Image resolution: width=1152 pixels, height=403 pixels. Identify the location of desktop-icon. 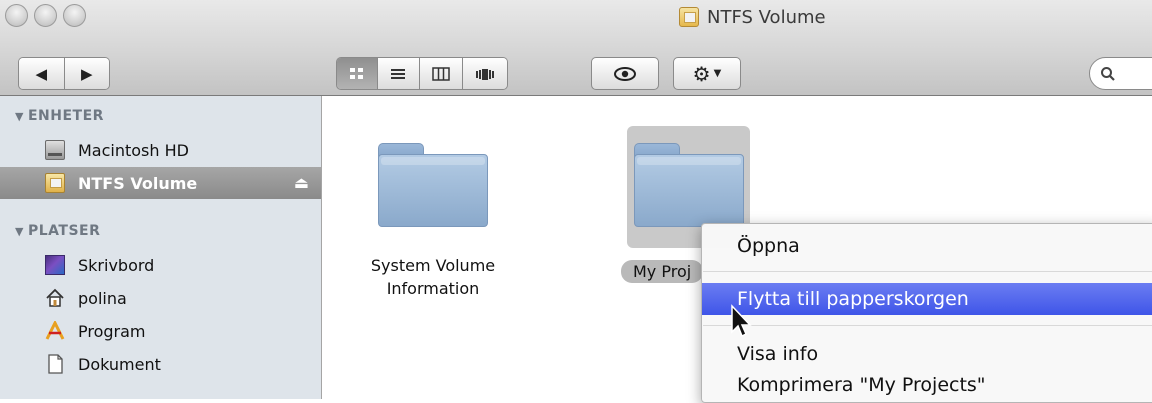
(55, 265).